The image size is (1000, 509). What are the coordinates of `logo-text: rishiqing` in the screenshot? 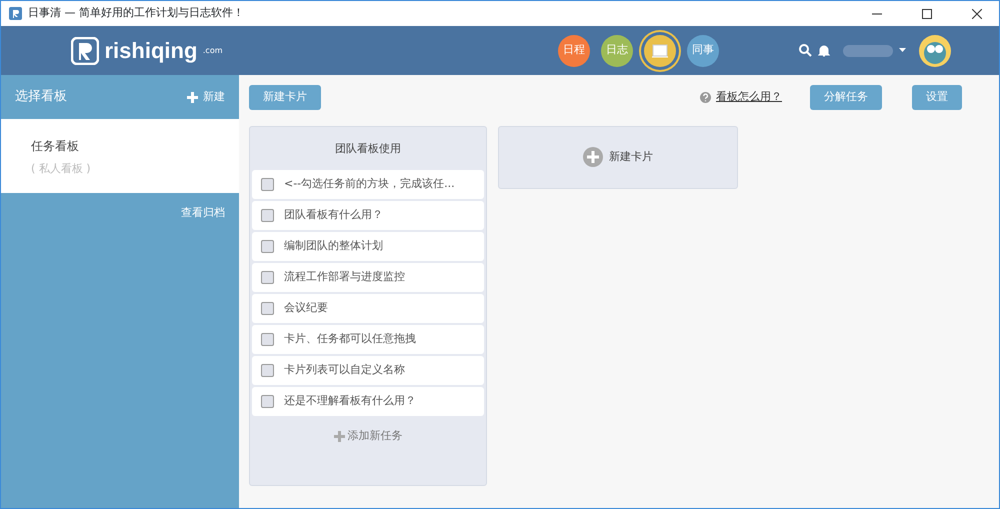 It's located at (151, 51).